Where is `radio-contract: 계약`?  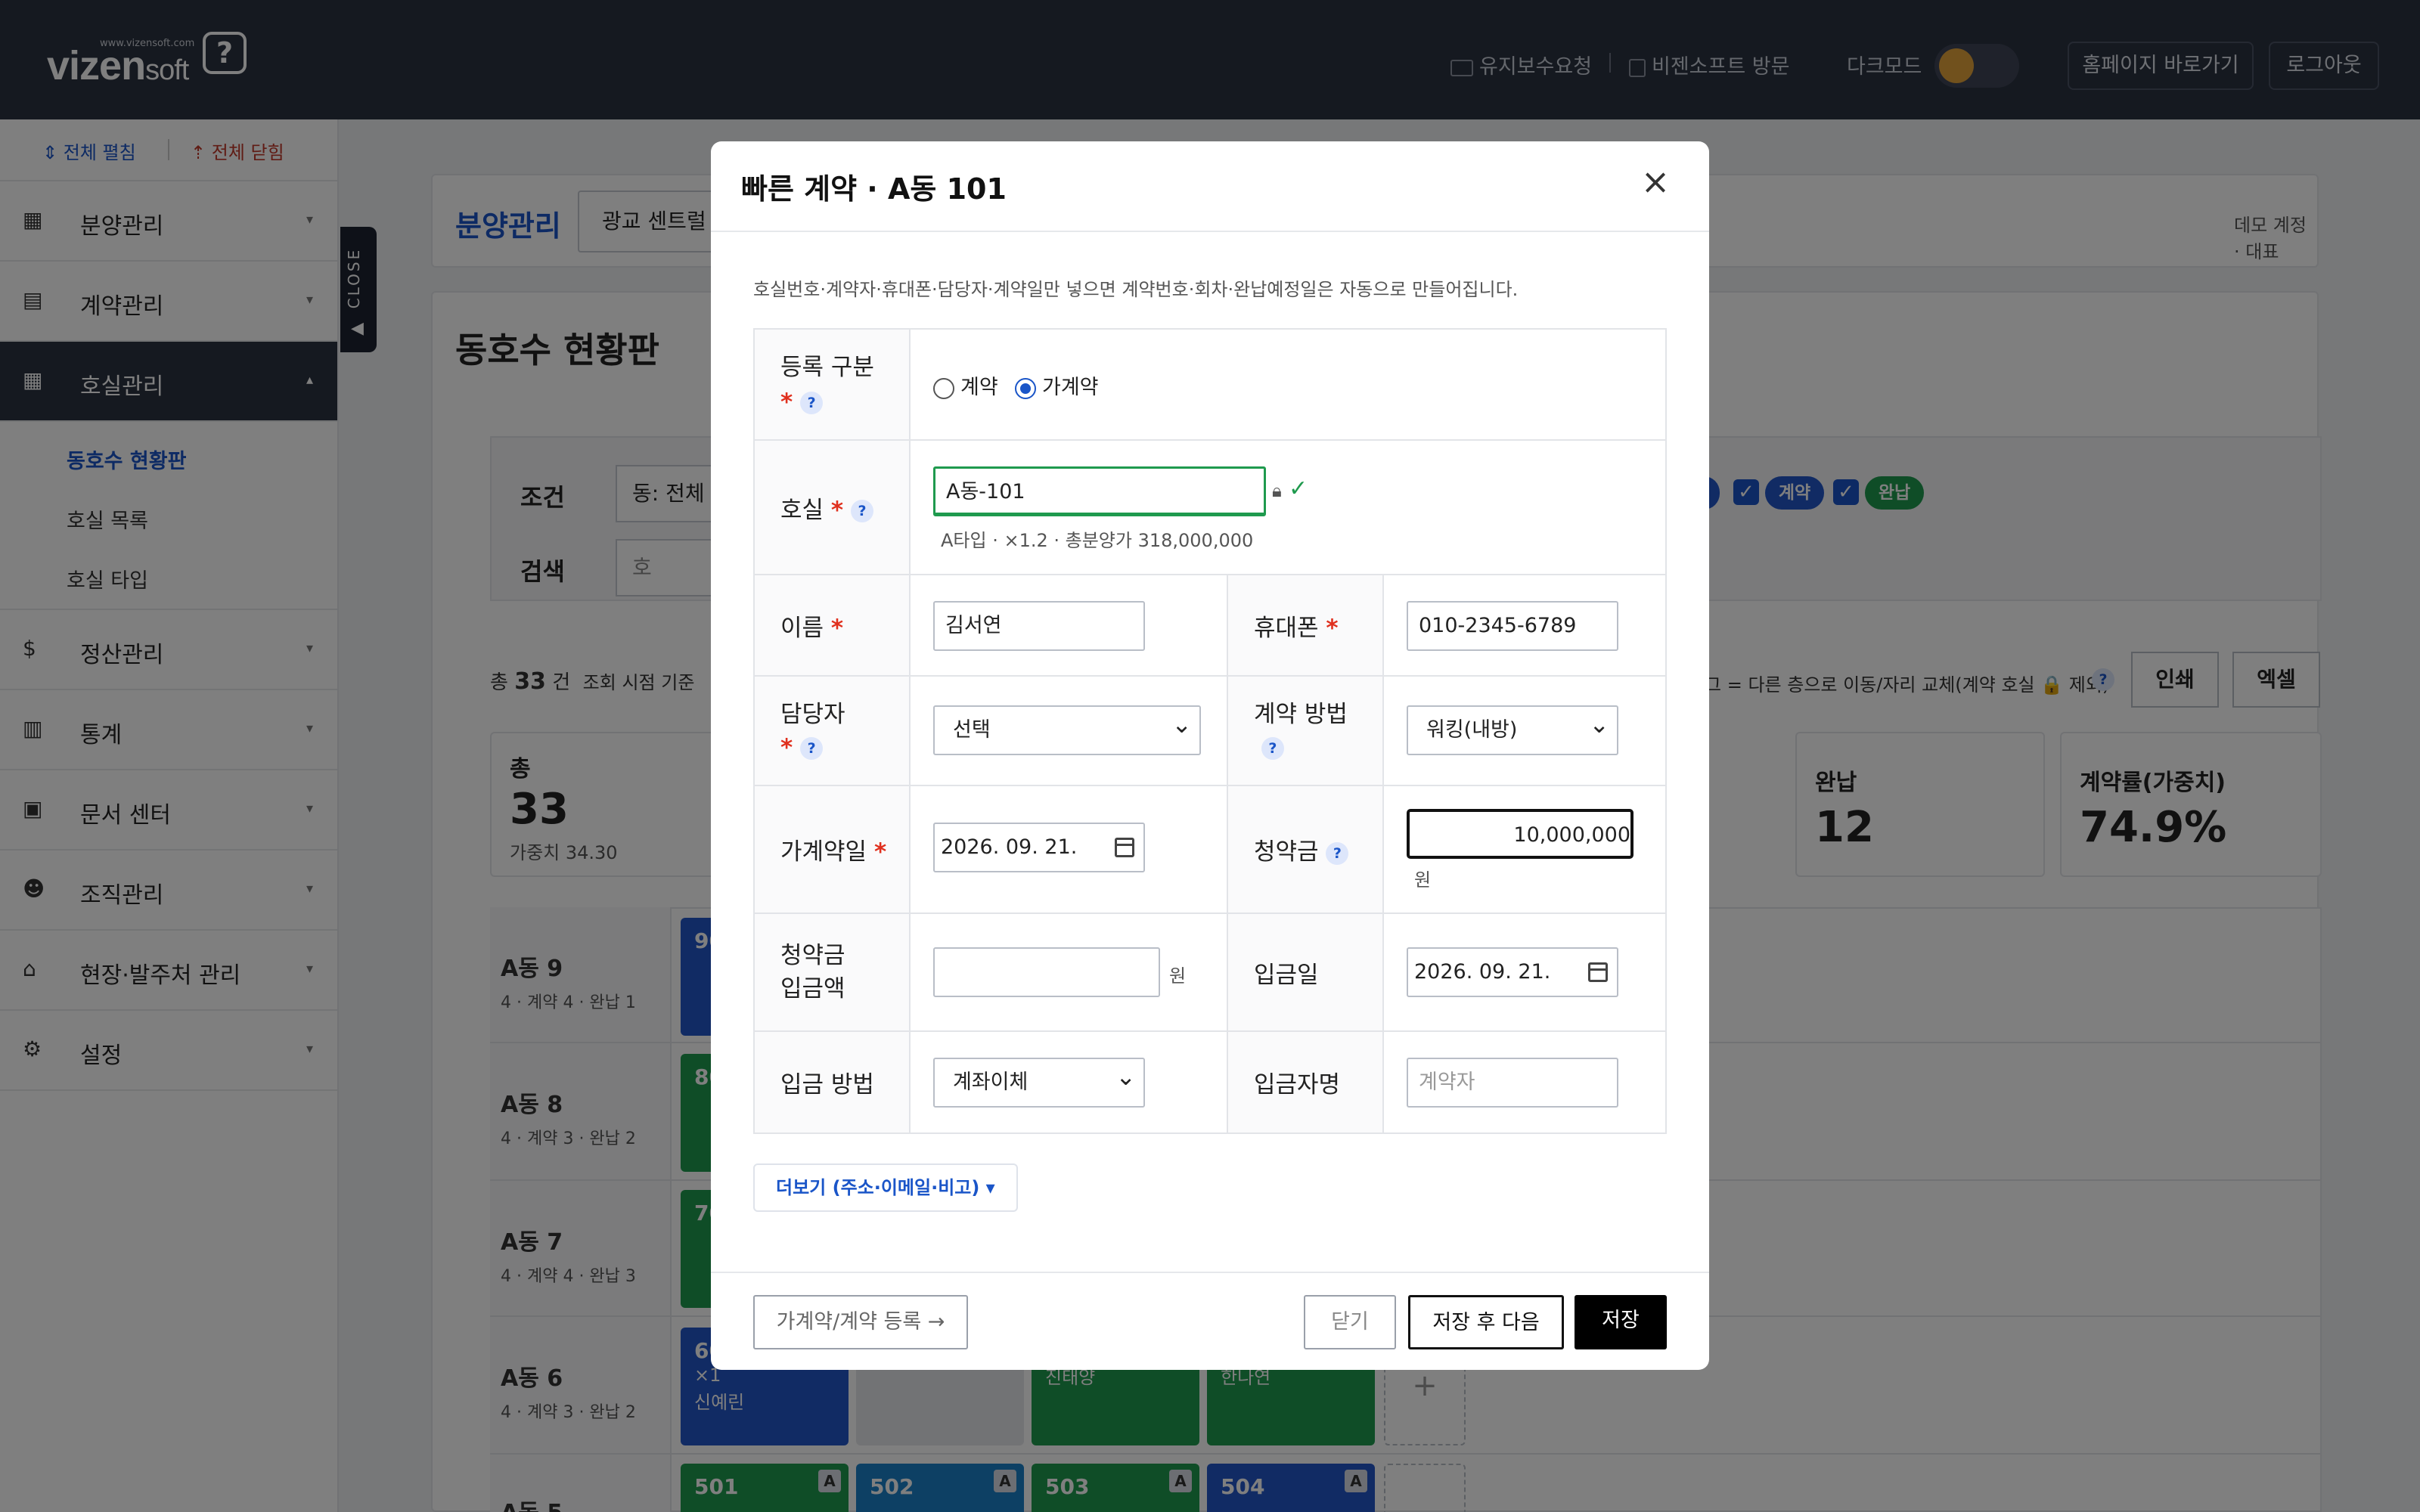 radio-contract: 계약 is located at coordinates (965, 385).